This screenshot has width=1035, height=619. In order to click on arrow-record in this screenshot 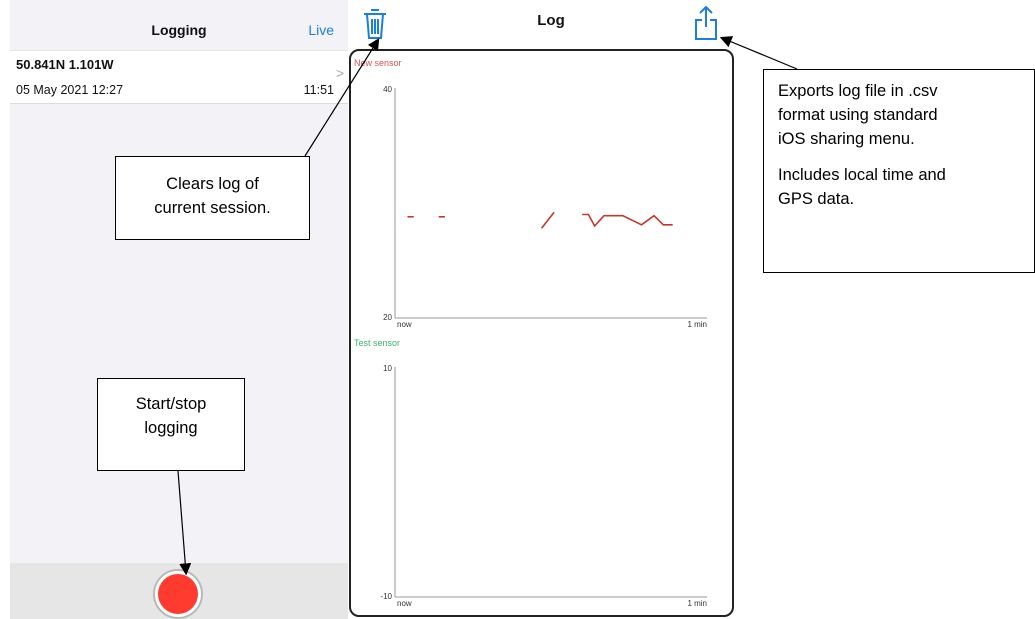, I will do `click(184, 523)`.